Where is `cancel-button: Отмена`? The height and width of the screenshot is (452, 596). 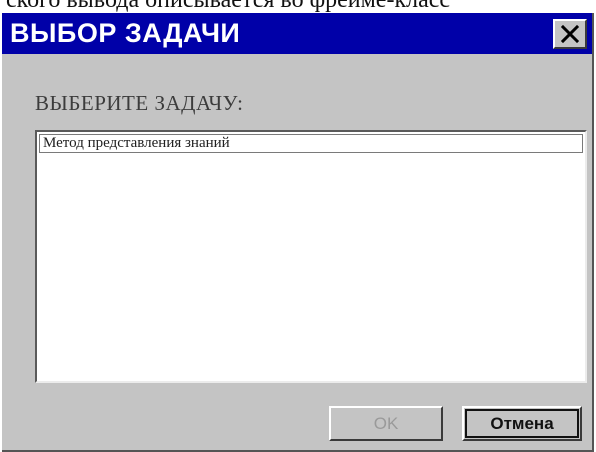
cancel-button: Отмена is located at coordinates (522, 423).